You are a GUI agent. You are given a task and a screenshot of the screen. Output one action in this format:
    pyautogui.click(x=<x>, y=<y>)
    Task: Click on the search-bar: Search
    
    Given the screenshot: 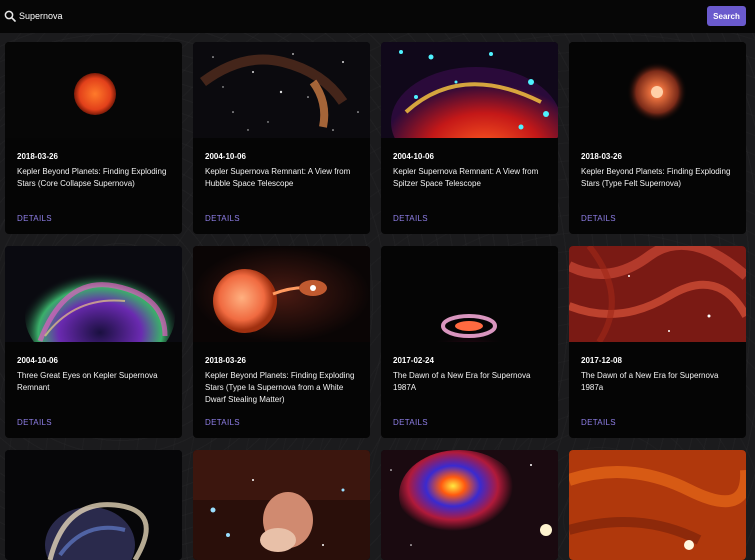 What is the action you would take?
    pyautogui.click(x=377, y=16)
    